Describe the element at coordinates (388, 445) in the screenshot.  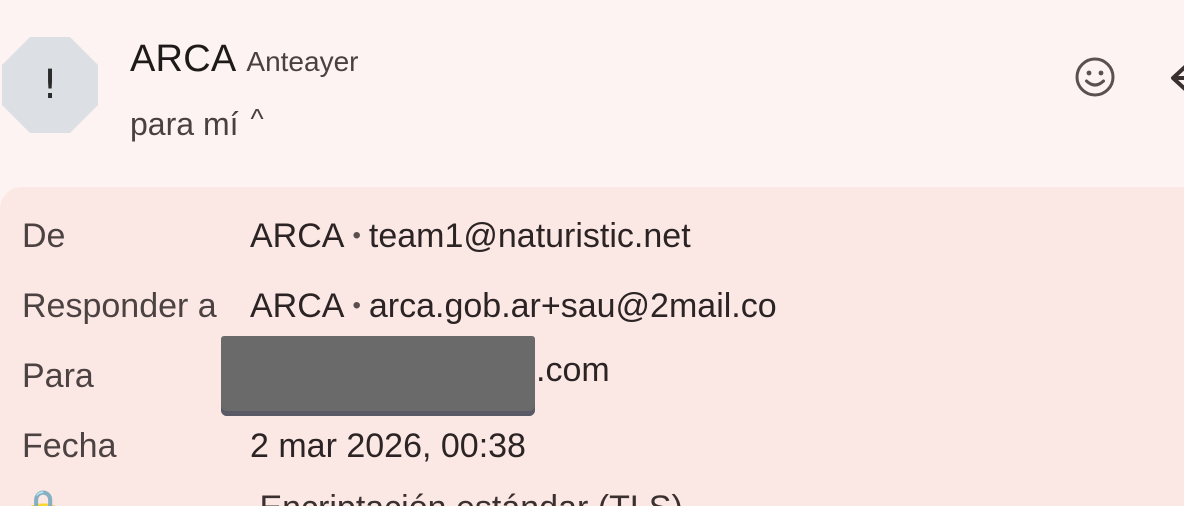
I see `date-value: 2 mar 2026, 00:38` at that location.